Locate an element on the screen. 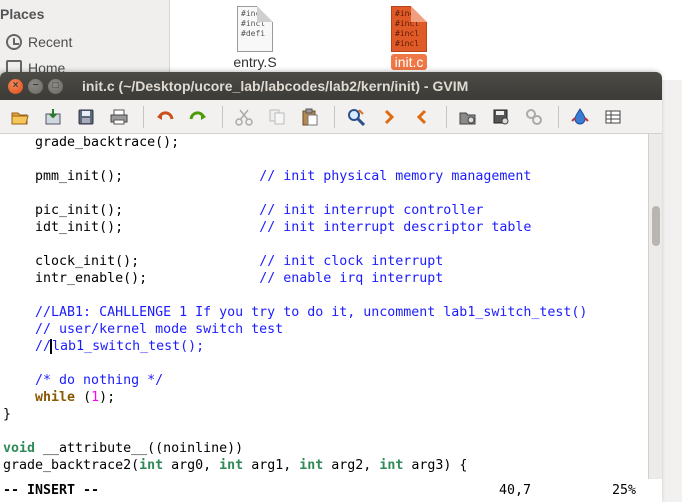 This screenshot has width=682, height=502. code-line: } is located at coordinates (7, 414).